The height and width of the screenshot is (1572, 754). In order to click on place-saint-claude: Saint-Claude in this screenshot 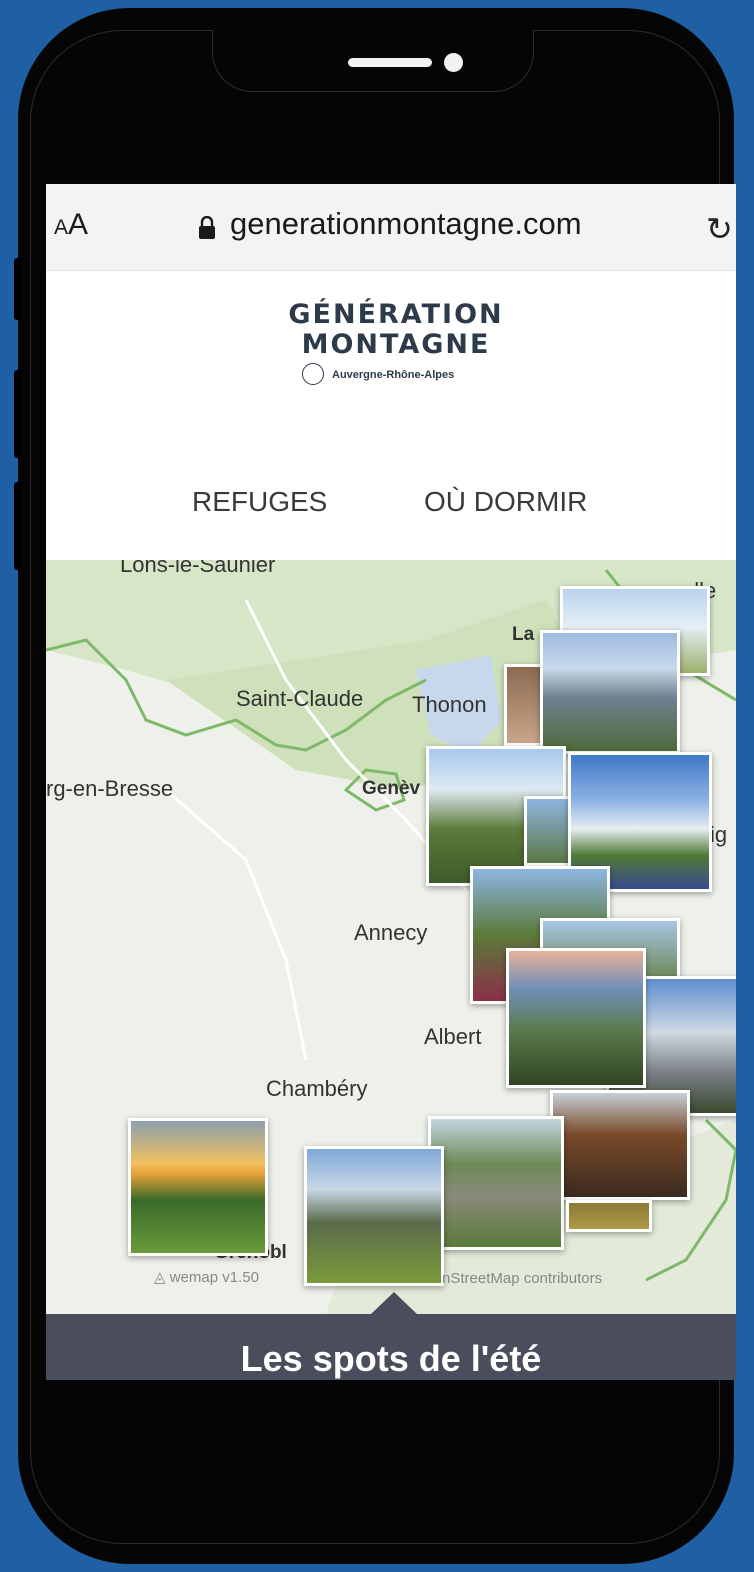, I will do `click(300, 698)`.